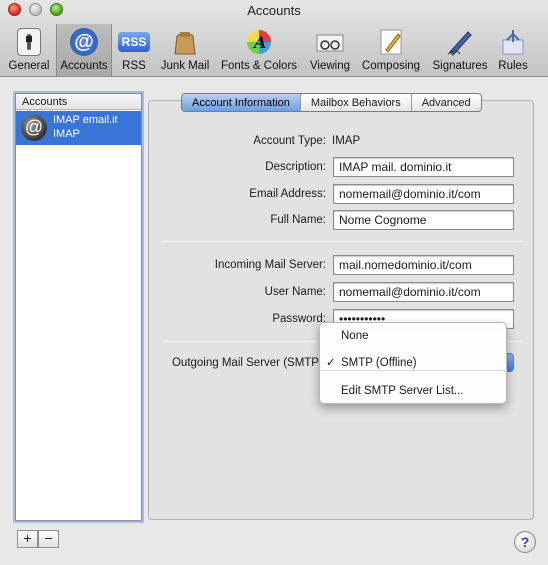 The width and height of the screenshot is (548, 565). I want to click on junk-bag-icon, so click(185, 42).